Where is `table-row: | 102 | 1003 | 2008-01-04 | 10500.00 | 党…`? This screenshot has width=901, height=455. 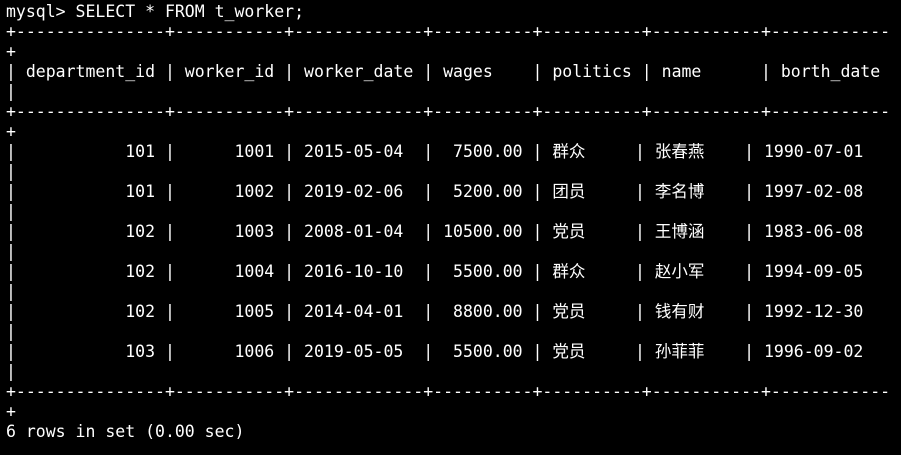
table-row: | 102 | 1003 | 2008-01-04 | 10500.00 | 党… is located at coordinates (435, 231).